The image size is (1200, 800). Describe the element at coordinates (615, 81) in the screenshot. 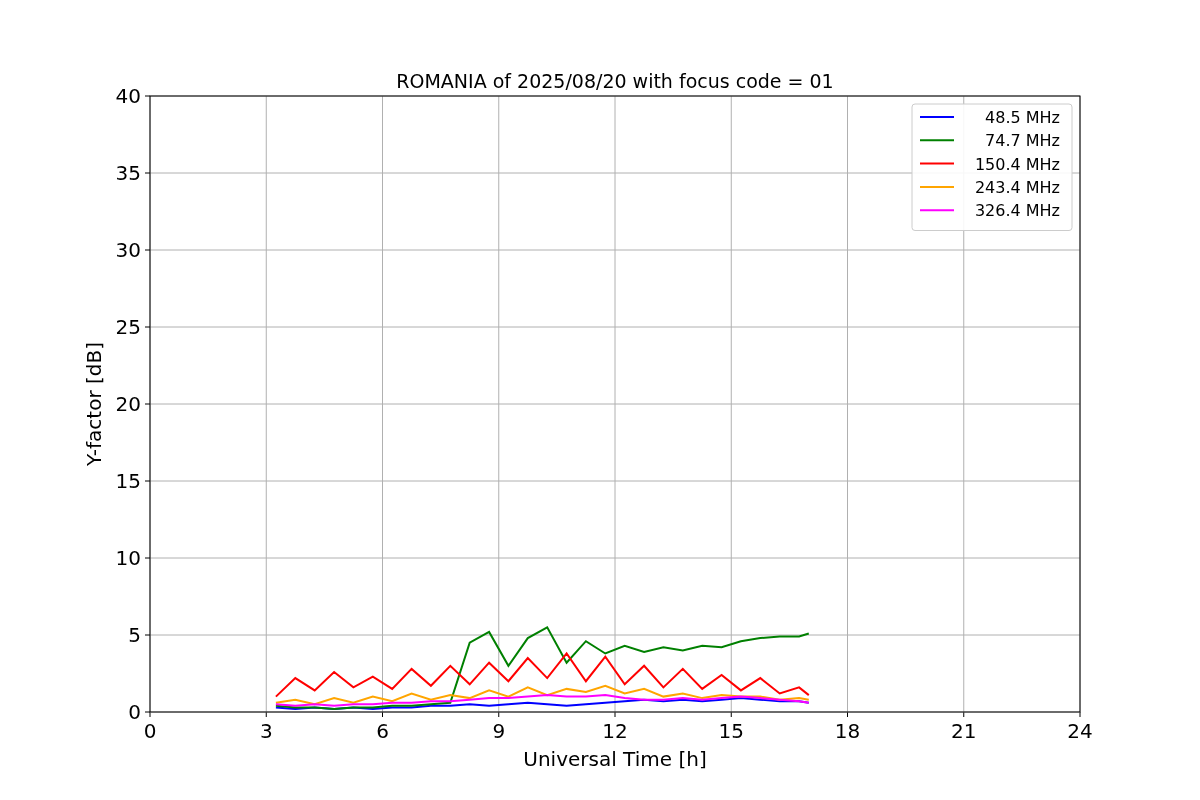

I see `chart-title: ROMANIA of 2025/08/20 with focus code = 01` at that location.